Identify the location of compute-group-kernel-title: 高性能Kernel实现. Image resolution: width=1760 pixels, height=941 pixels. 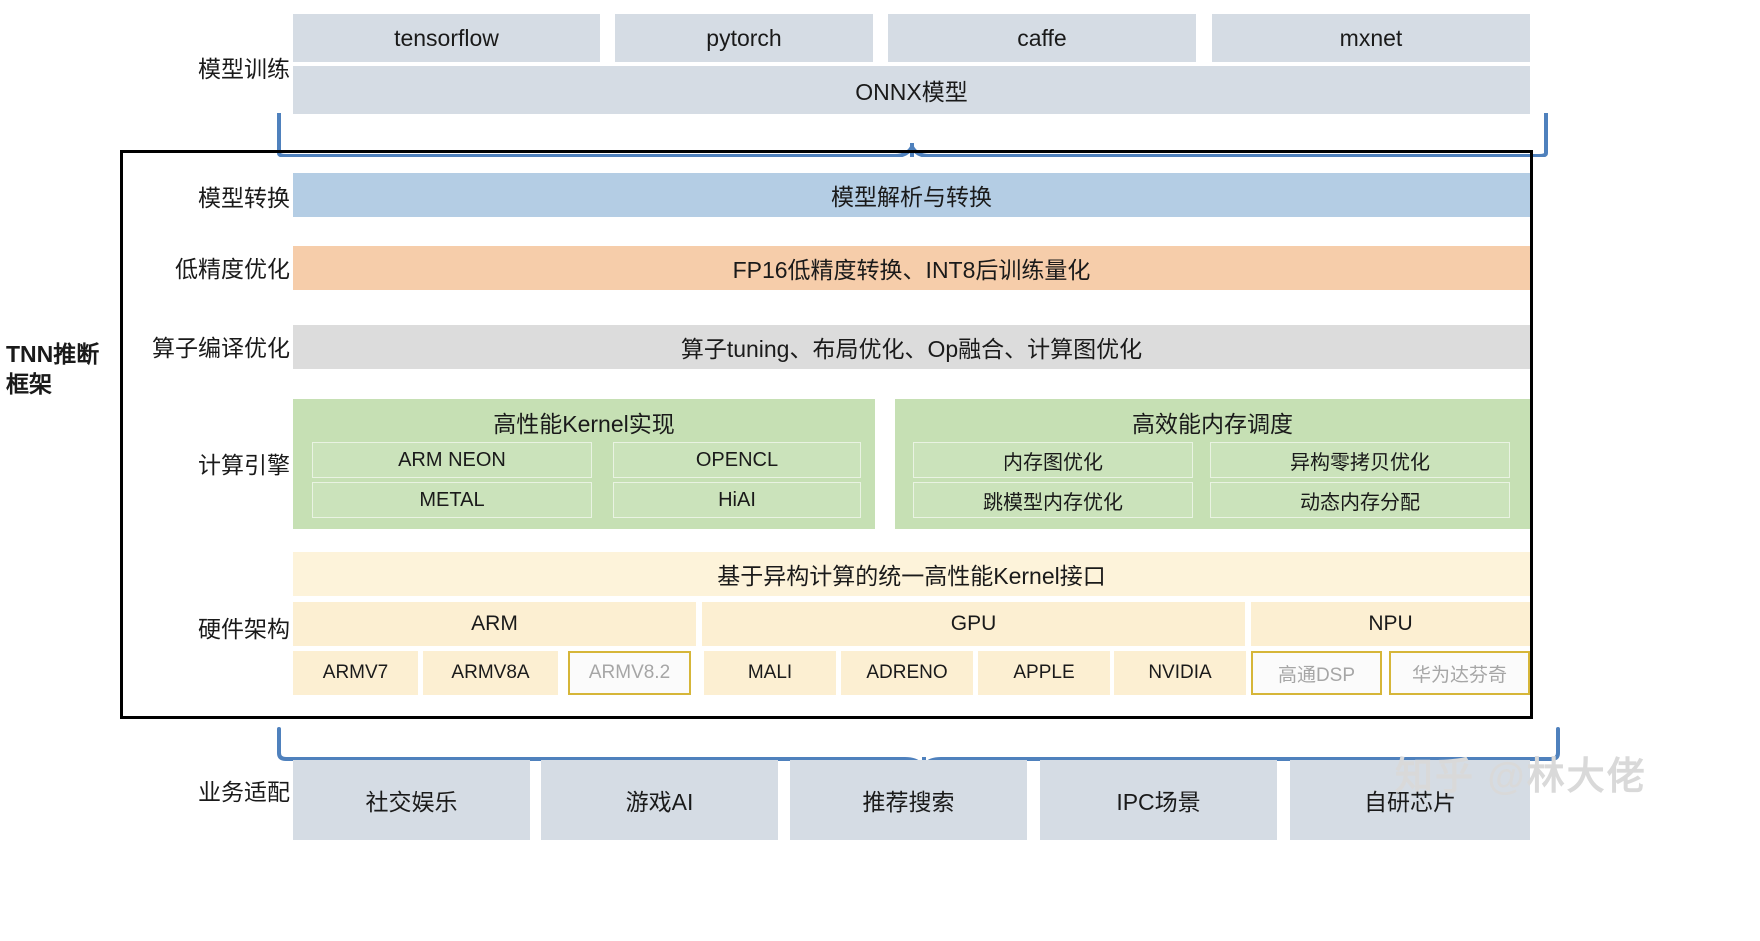
(584, 424).